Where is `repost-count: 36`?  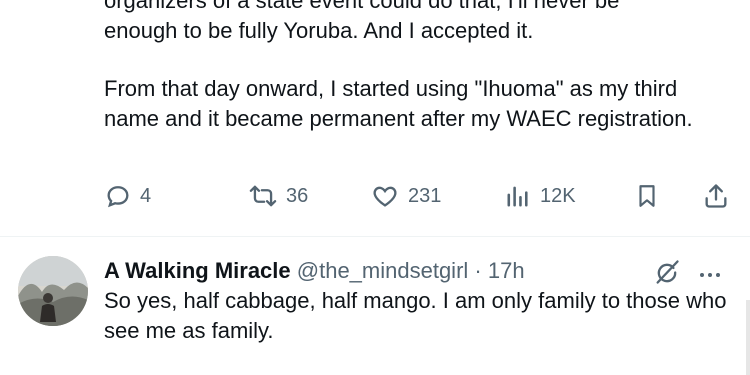
repost-count: 36 is located at coordinates (297, 195).